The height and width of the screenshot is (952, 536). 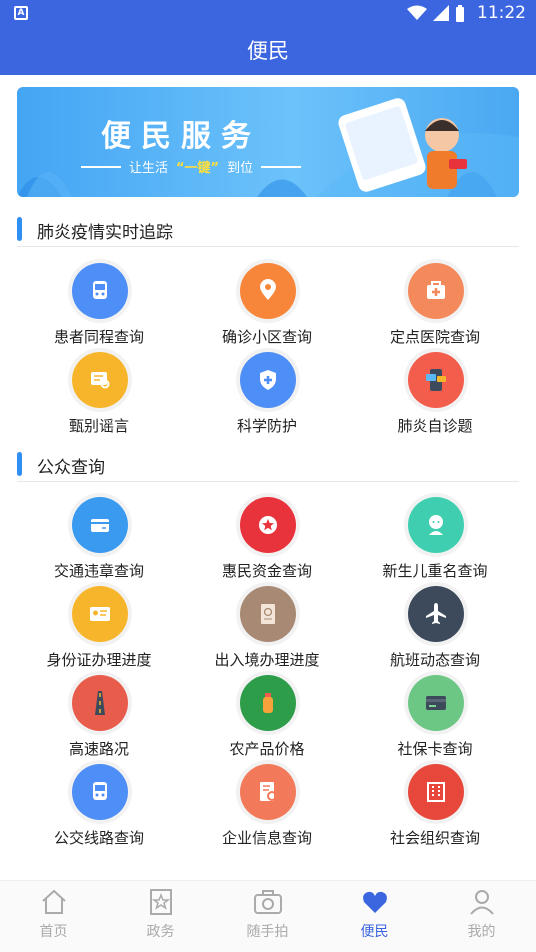 What do you see at coordinates (435, 571) in the screenshot?
I see `service-item-label: 新生儿重名查询` at bounding box center [435, 571].